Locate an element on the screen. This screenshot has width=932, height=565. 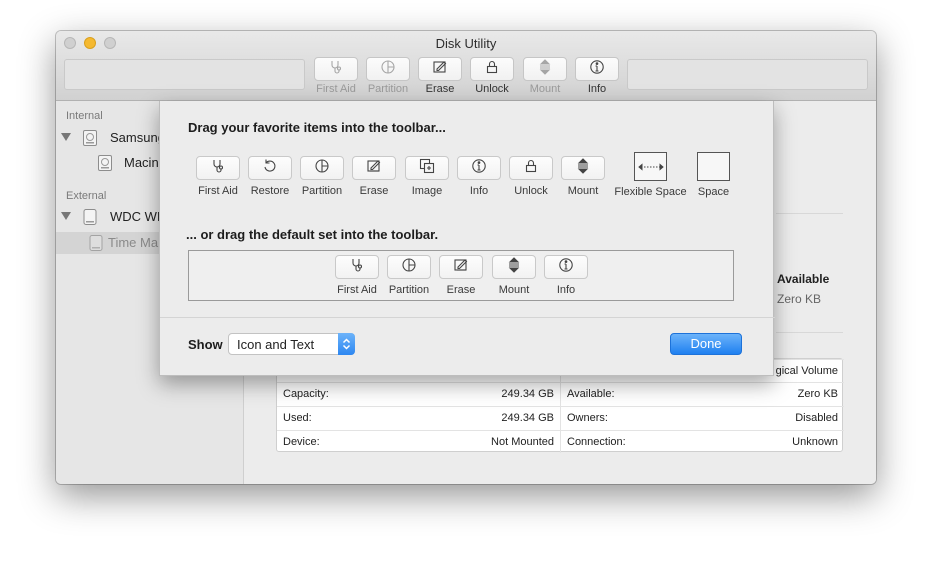
done-button: Done is located at coordinates (706, 344).